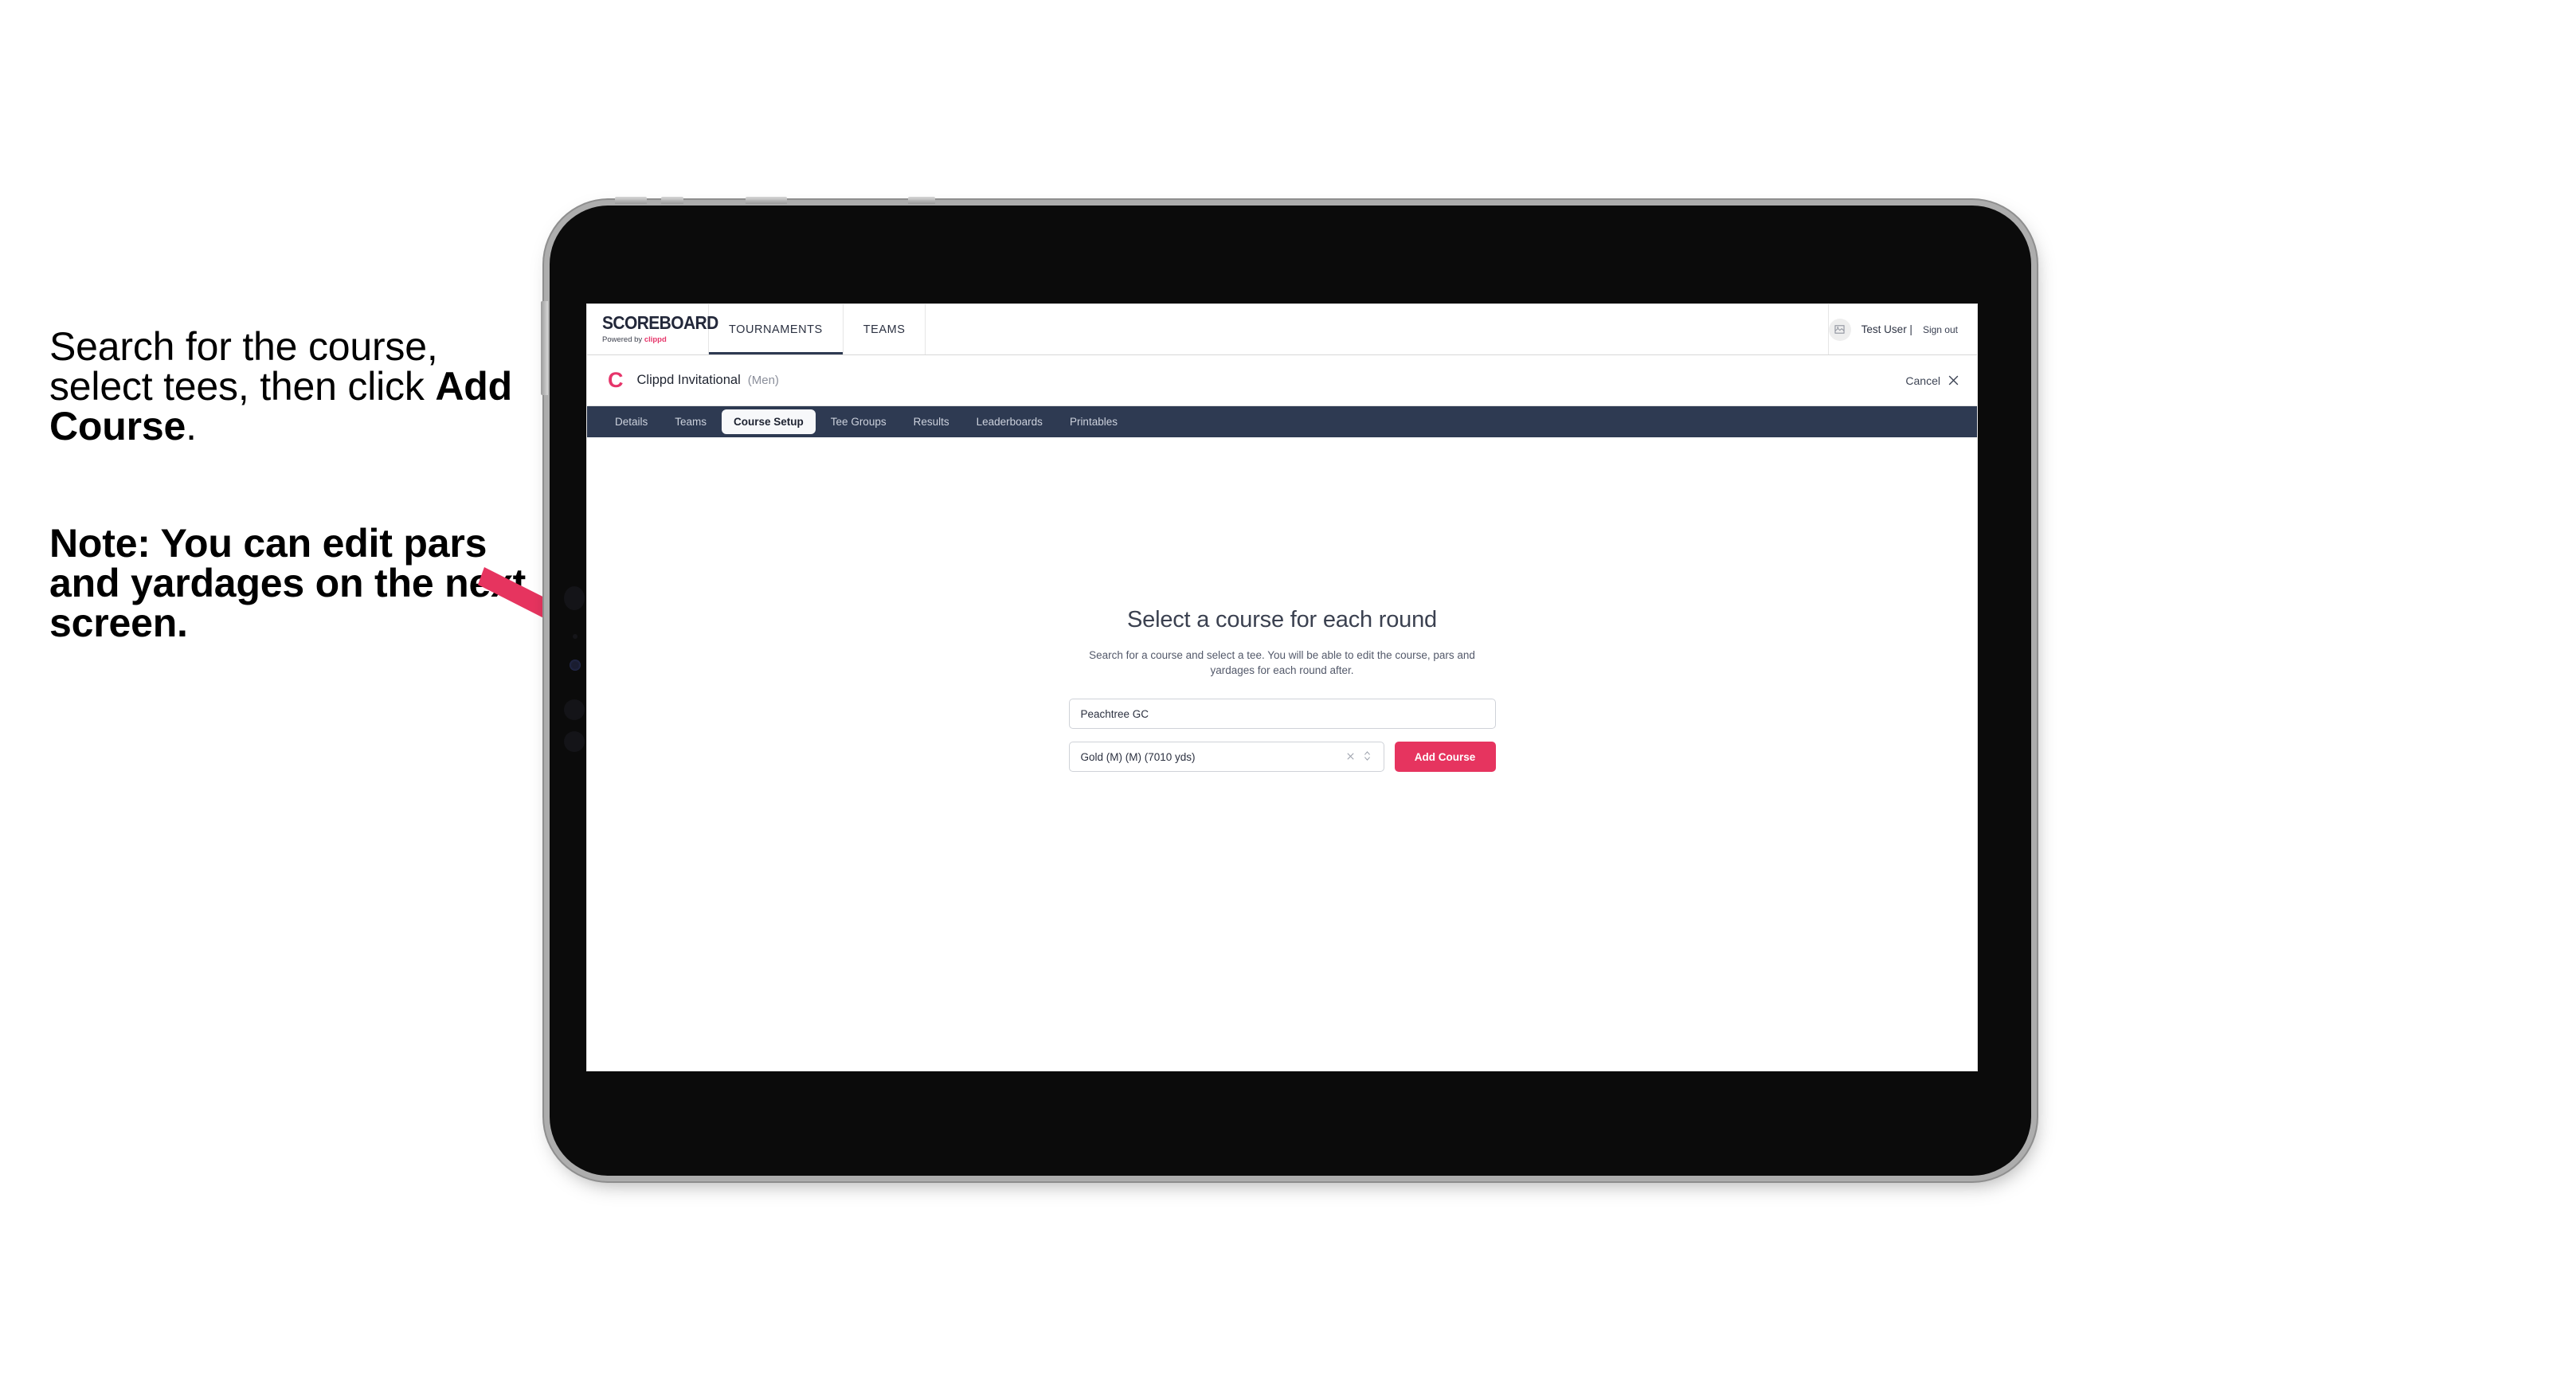 This screenshot has width=2576, height=1386. What do you see at coordinates (1282, 380) in the screenshot?
I see `tournament-header-row: C Clippd Invitational (Men) Cancel` at bounding box center [1282, 380].